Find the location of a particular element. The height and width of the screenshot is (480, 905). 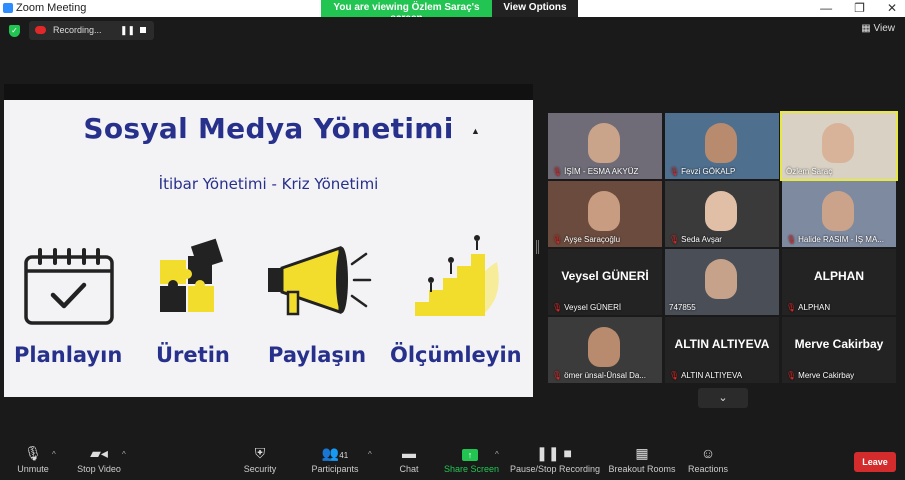

cloud-record-icon is located at coordinates (40, 30).